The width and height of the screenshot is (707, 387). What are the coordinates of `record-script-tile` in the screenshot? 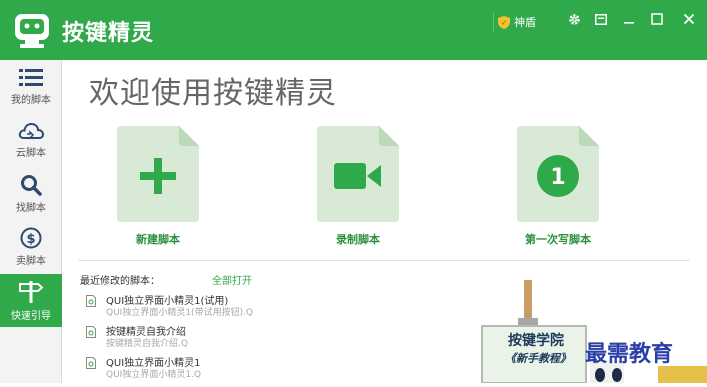 It's located at (358, 174).